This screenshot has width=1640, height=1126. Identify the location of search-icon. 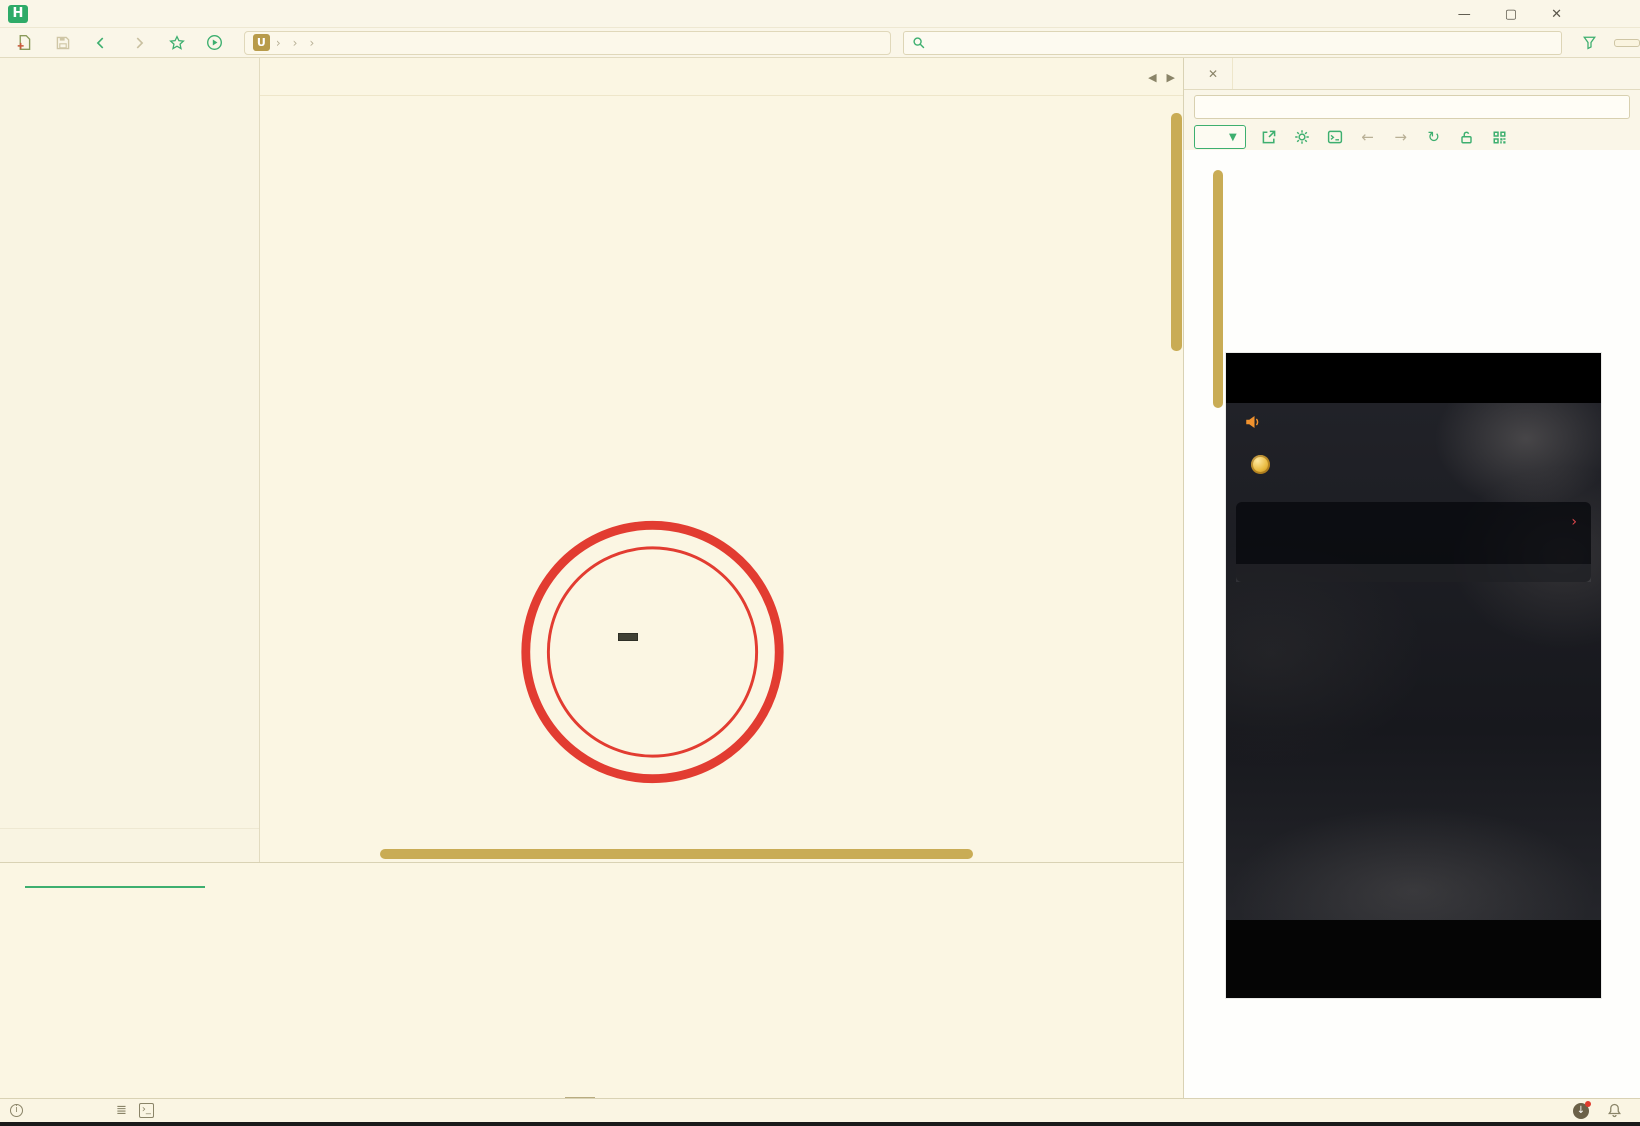
(919, 42).